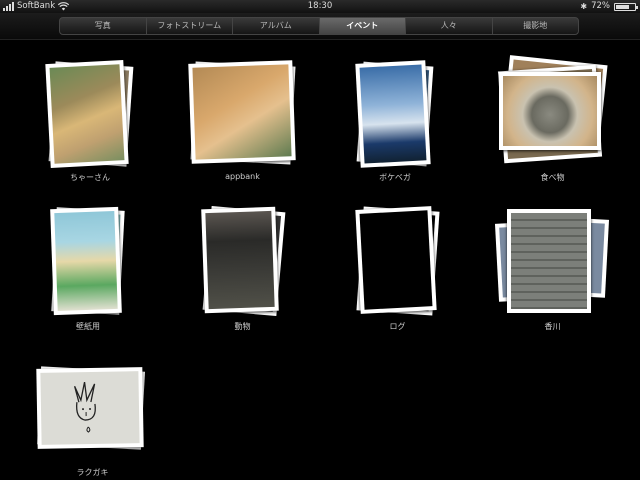 The width and height of the screenshot is (640, 480). What do you see at coordinates (190, 26) in the screenshot?
I see `tab-photostream: フォトストリーム` at bounding box center [190, 26].